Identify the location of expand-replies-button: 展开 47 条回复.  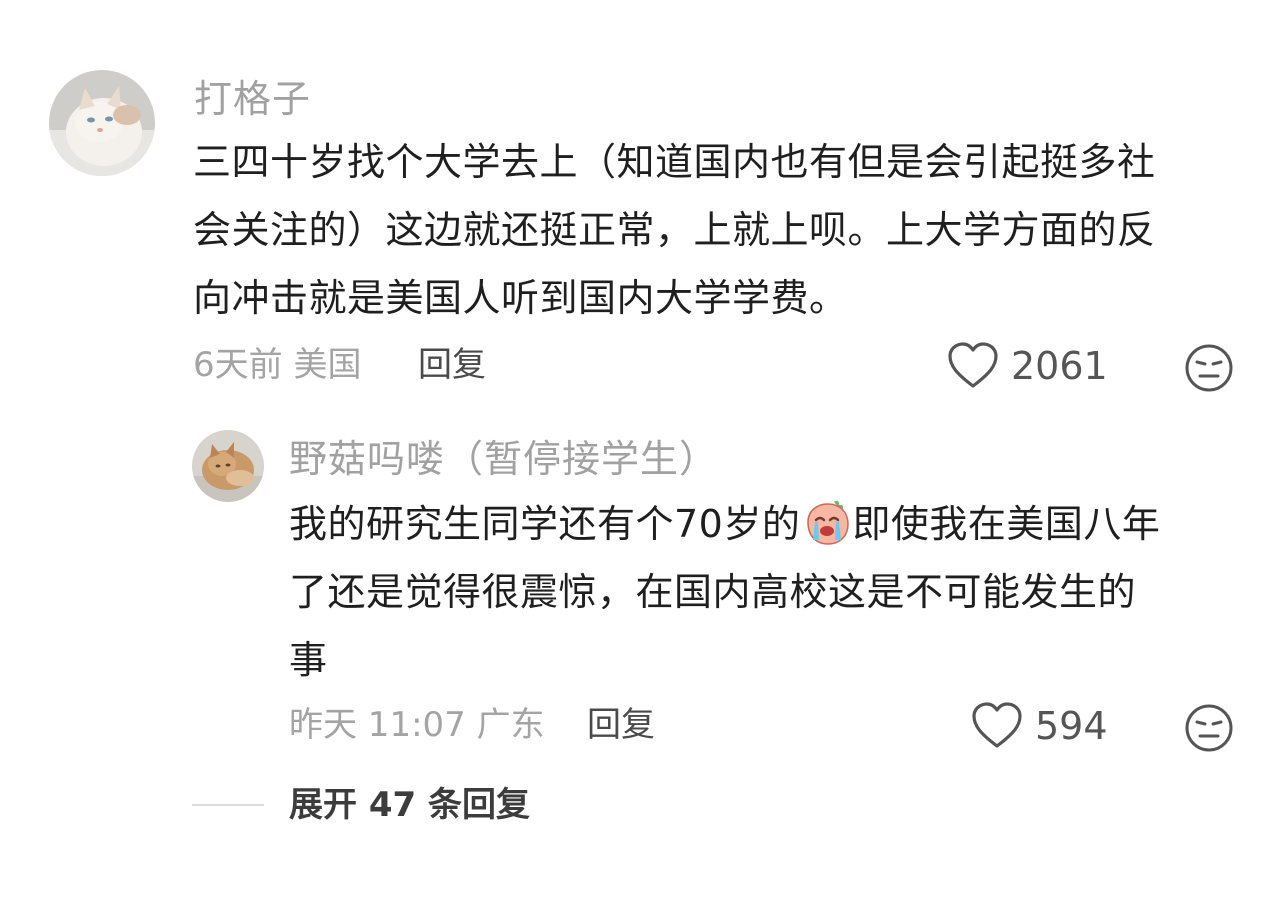
(409, 805).